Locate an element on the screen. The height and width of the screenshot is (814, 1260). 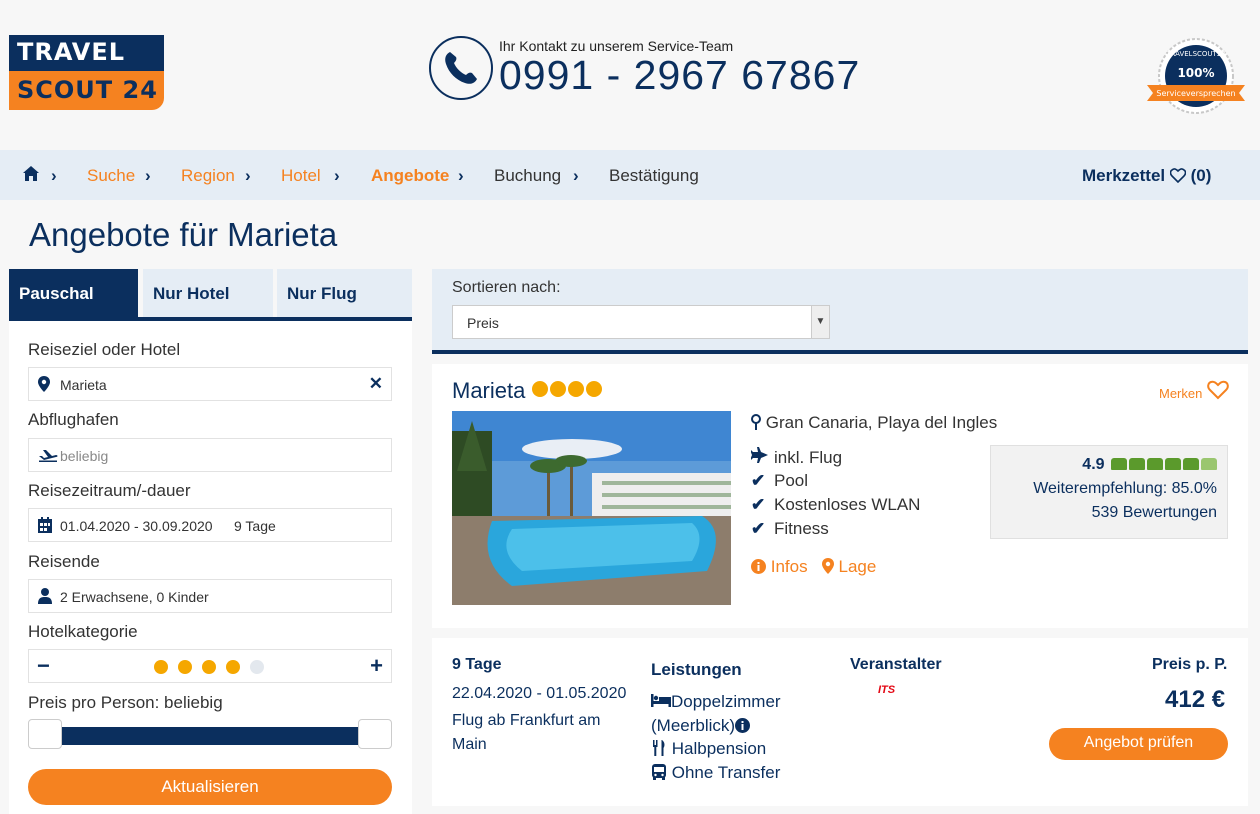
bus-icon is located at coordinates (659, 772).